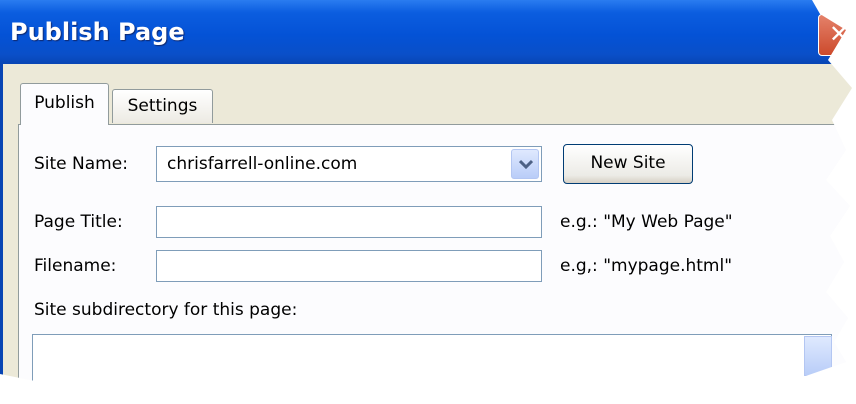  I want to click on site-name-value: chrisfarrell-online.com, so click(262, 164).